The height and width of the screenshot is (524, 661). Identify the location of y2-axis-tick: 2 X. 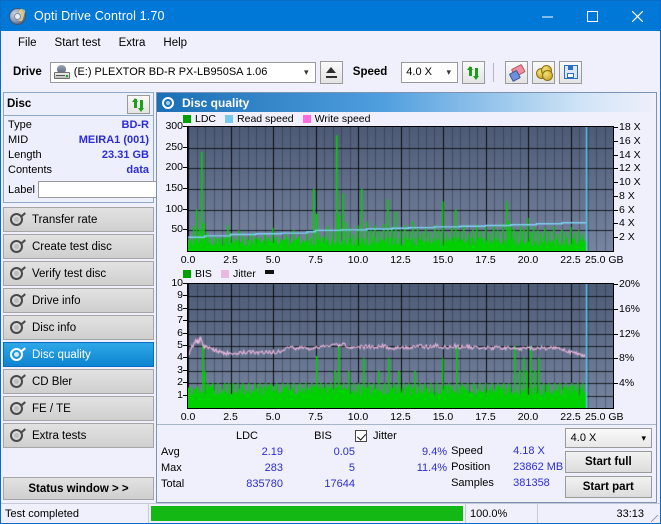
(627, 237).